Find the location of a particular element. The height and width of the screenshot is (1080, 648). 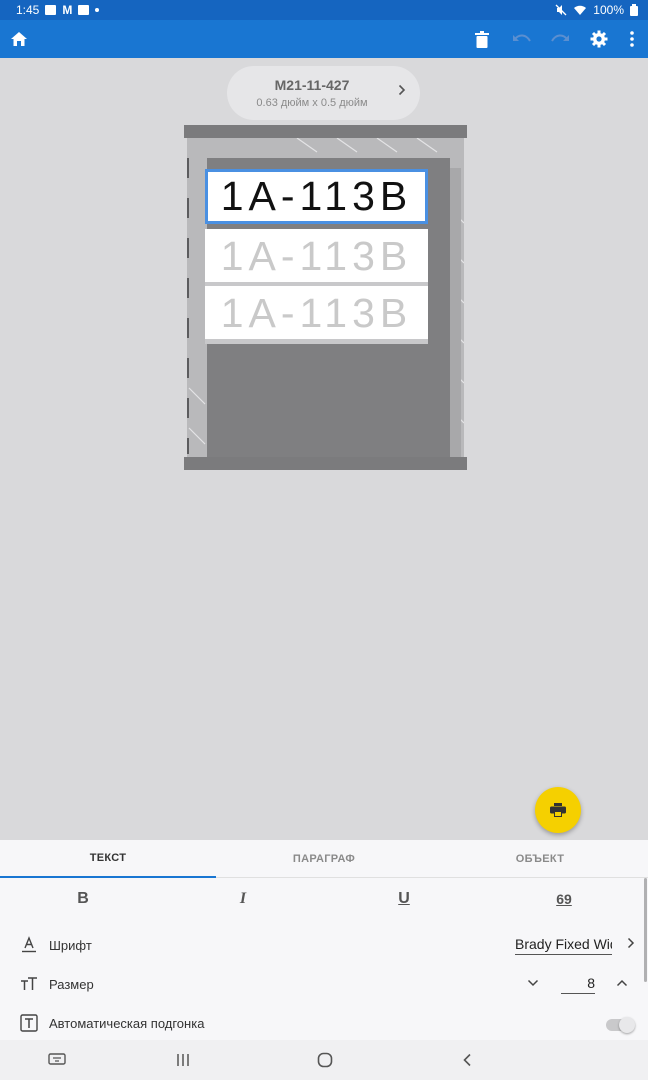

overflow-menu-button is located at coordinates (631, 39).